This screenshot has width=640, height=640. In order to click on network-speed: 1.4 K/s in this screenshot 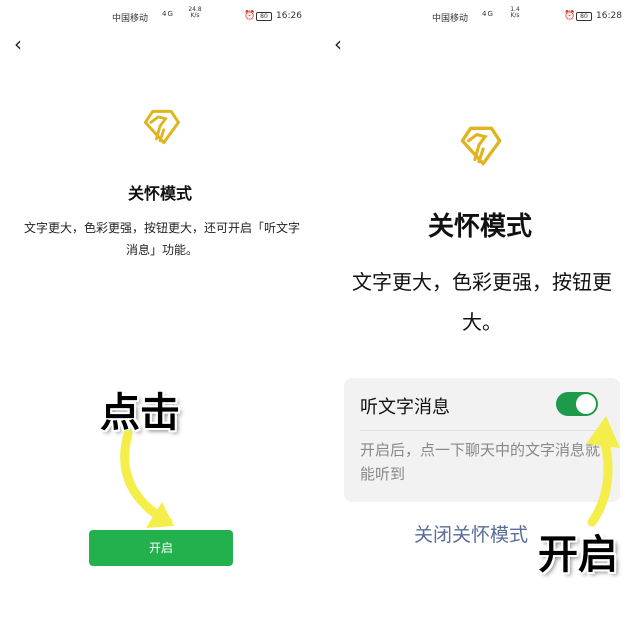, I will do `click(515, 12)`.